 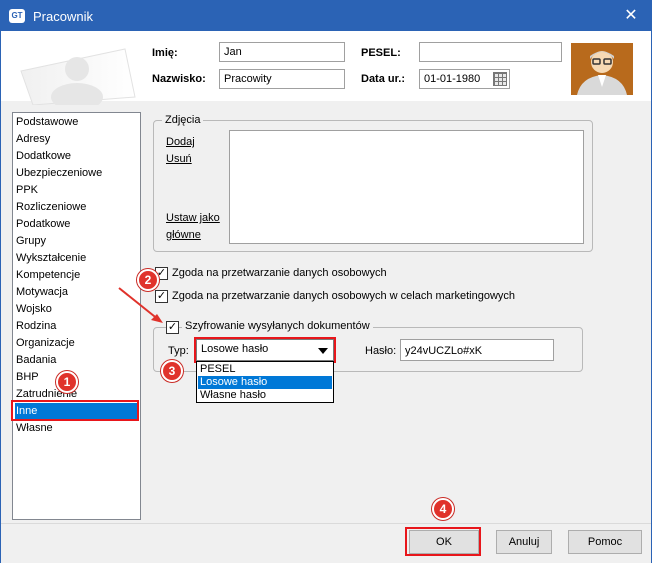 I want to click on button-bar, so click(x=326, y=543).